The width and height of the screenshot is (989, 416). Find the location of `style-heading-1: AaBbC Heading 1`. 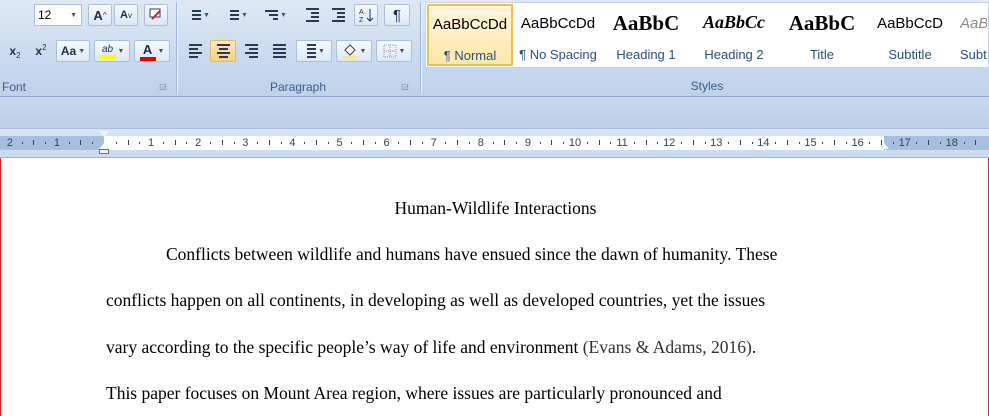

style-heading-1: AaBbC Heading 1 is located at coordinates (646, 35).